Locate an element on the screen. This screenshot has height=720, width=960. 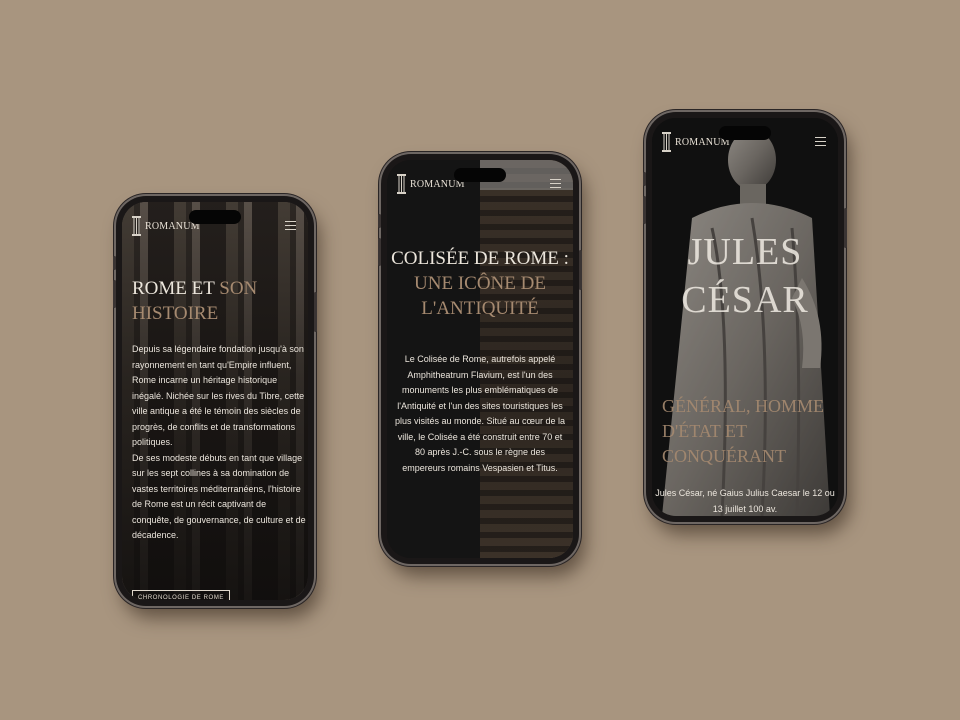
title-main: ROME ET is located at coordinates (176, 288).